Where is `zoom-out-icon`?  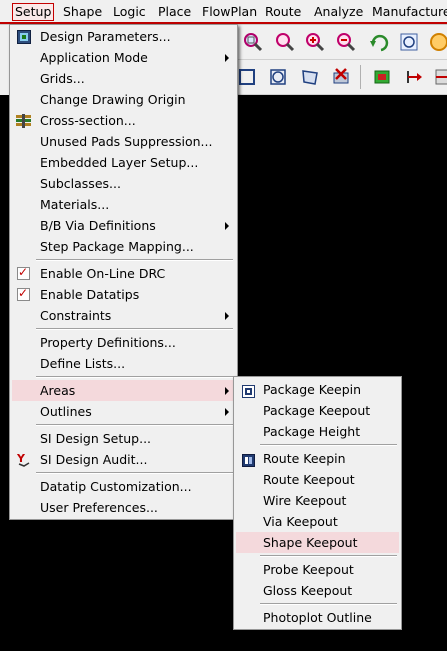
zoom-out-icon is located at coordinates (346, 42).